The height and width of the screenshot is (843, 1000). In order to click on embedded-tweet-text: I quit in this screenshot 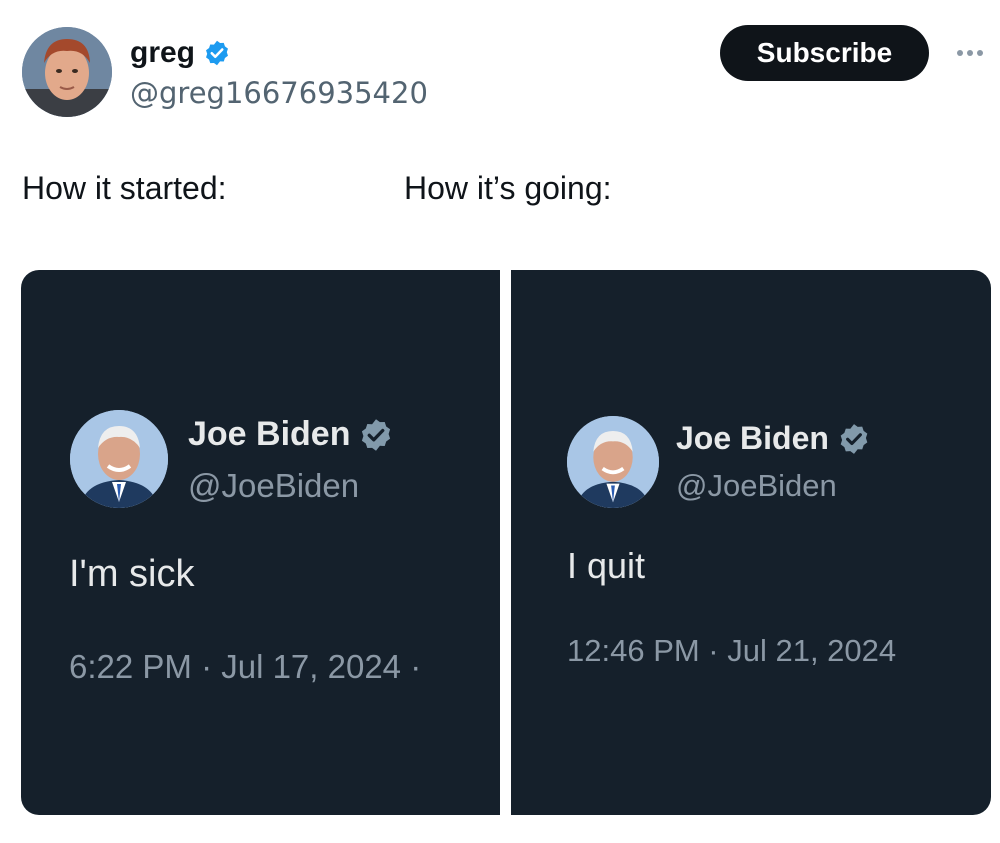, I will do `click(606, 565)`.